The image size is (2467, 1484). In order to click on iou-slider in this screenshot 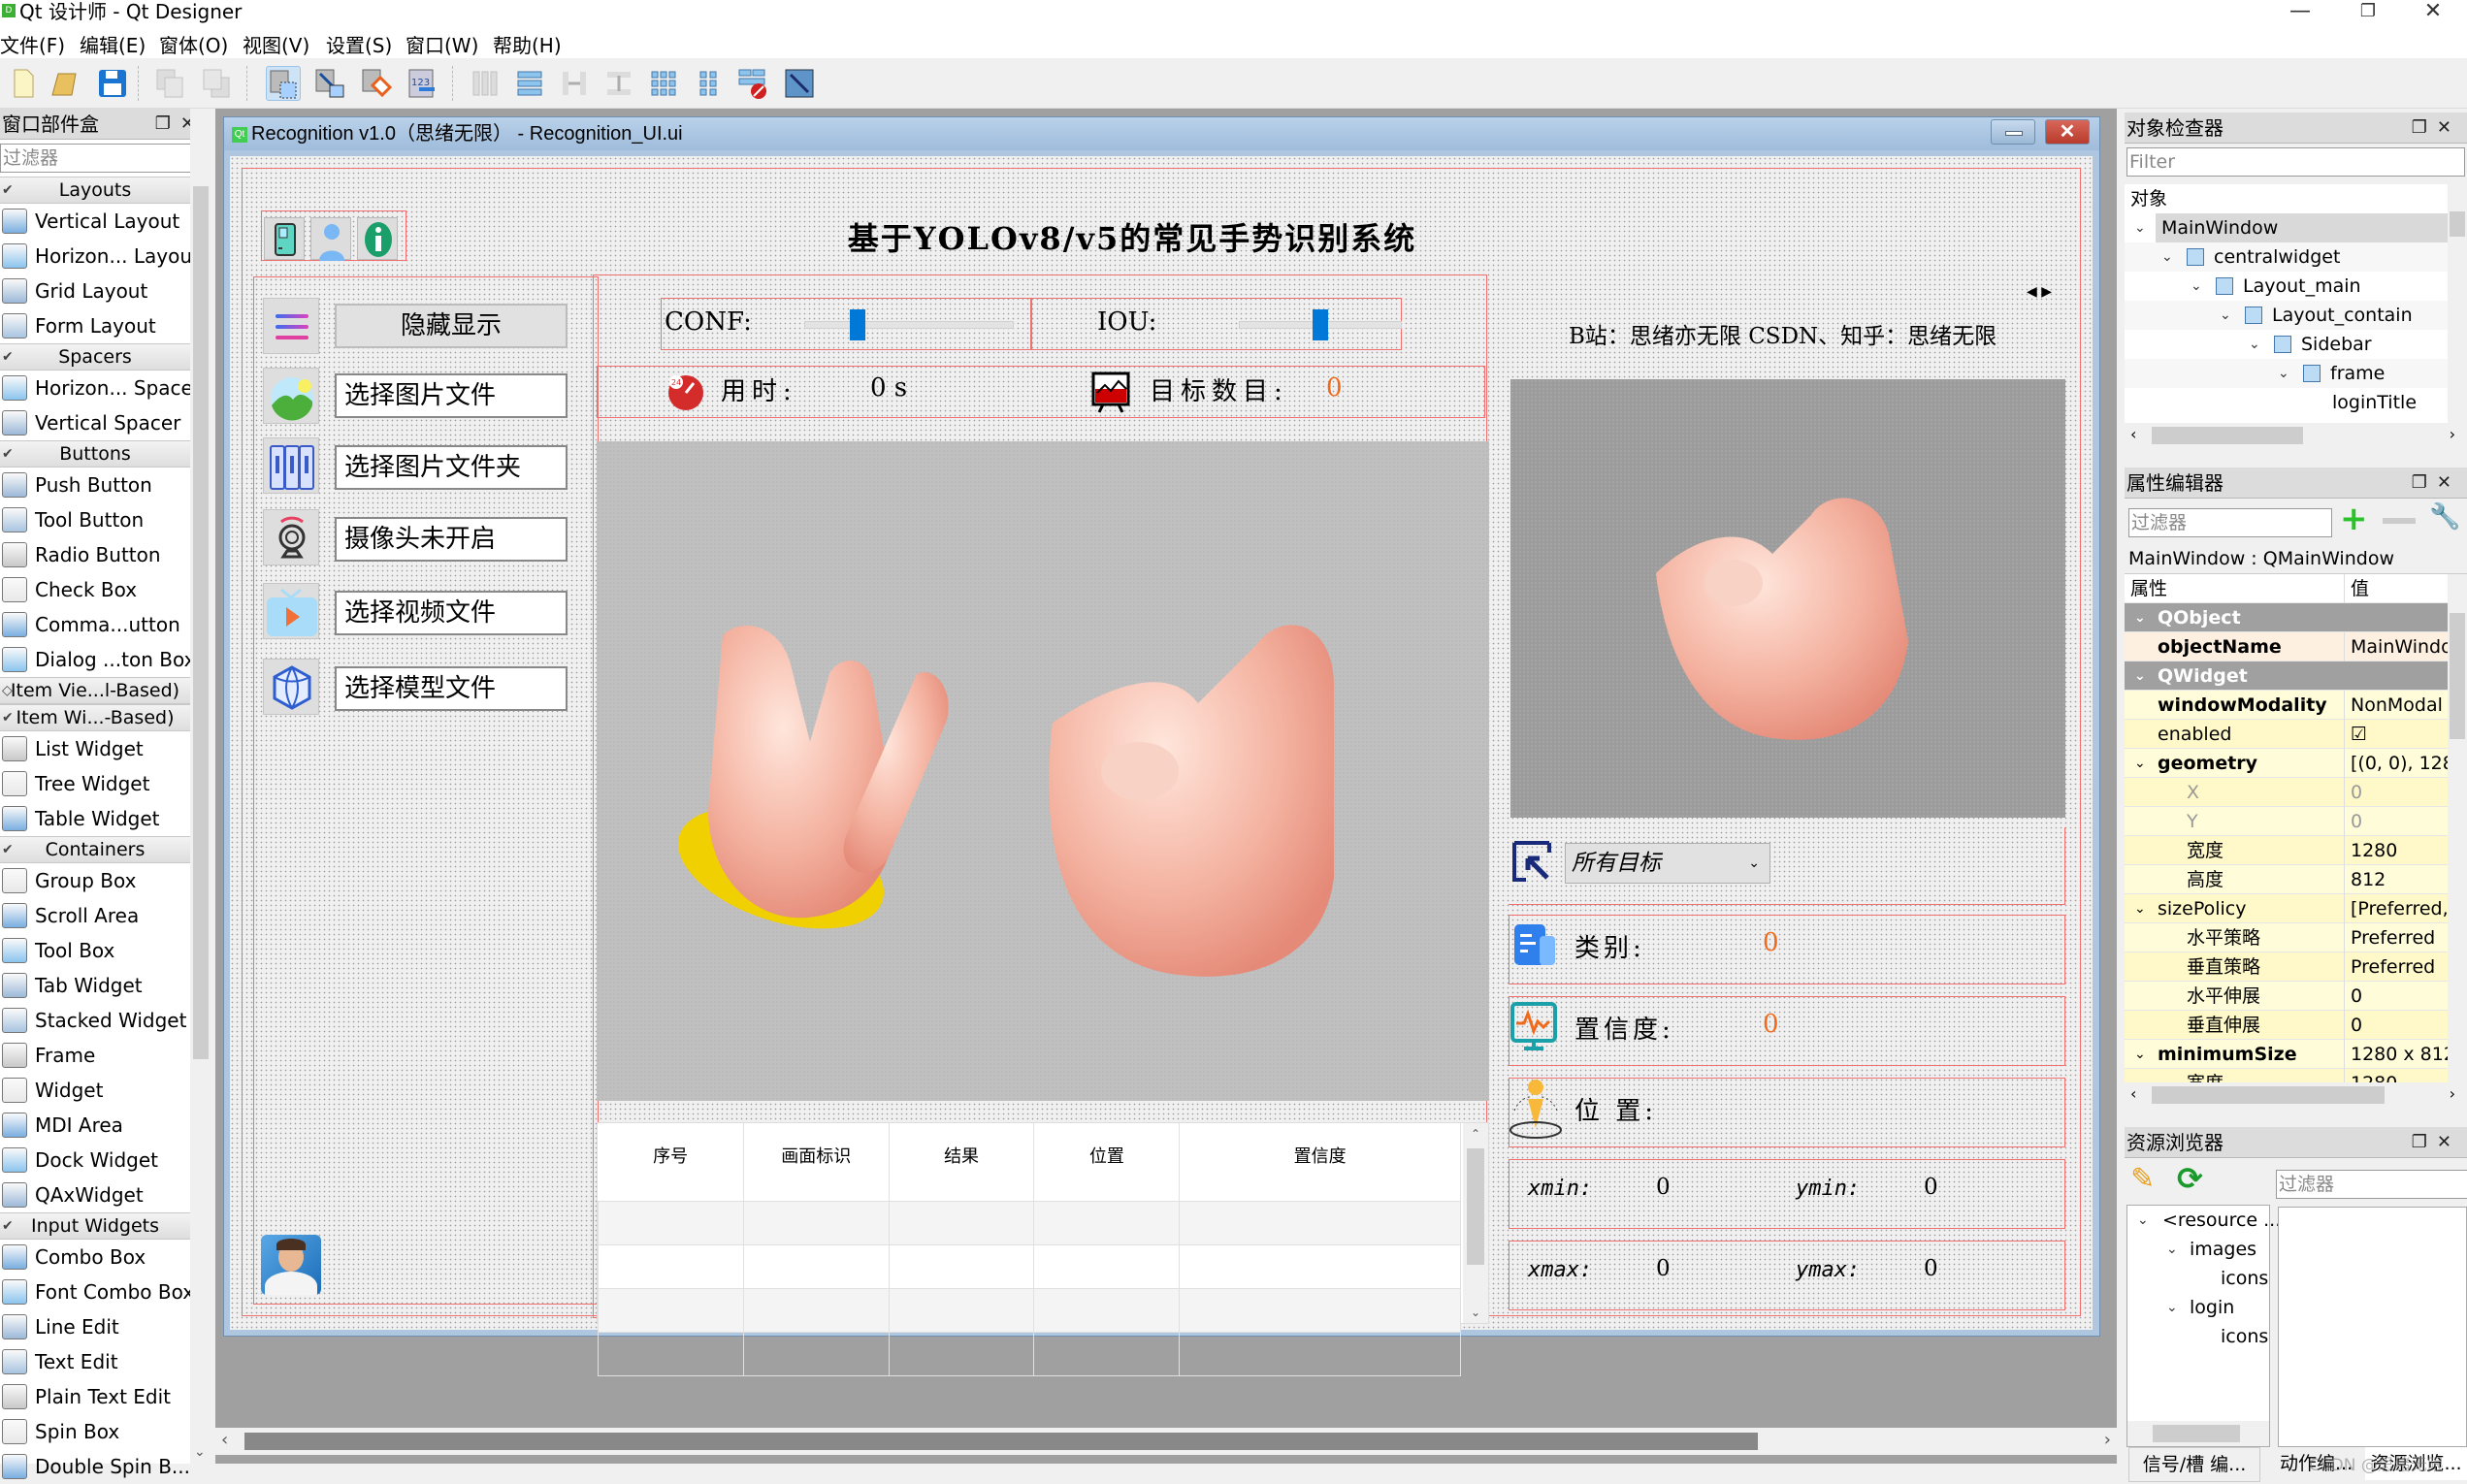, I will do `click(1320, 325)`.